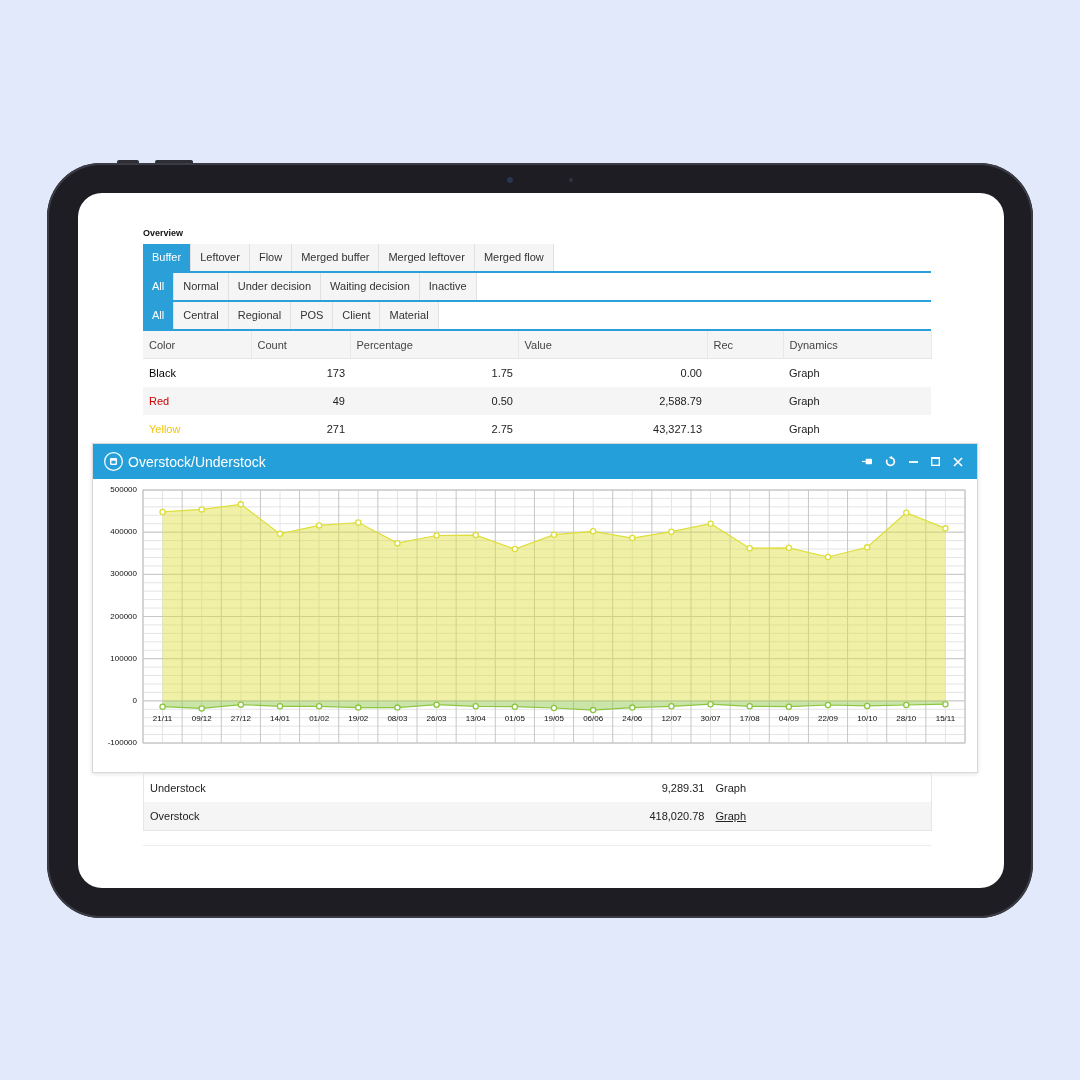  What do you see at coordinates (123, 574) in the screenshot?
I see `y-axis-label: 300000` at bounding box center [123, 574].